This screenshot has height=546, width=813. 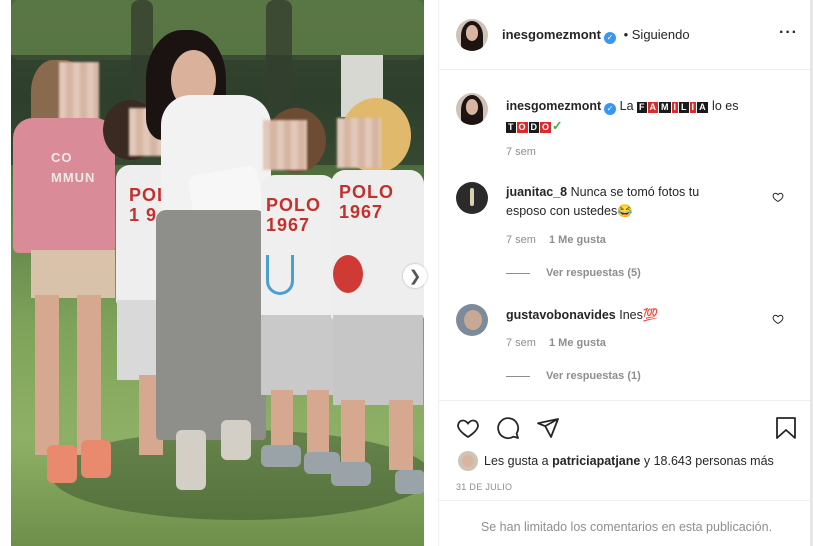 I want to click on header-user-line: inesgomezmont ✓ • Siguiendo, so click(x=596, y=35).